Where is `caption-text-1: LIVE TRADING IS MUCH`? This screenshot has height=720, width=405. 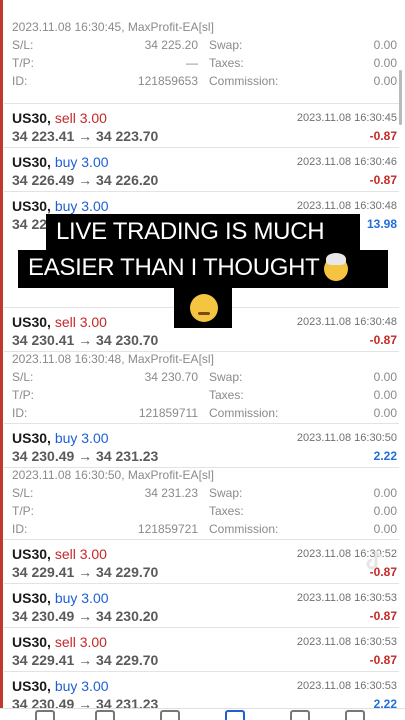 caption-text-1: LIVE TRADING IS MUCH is located at coordinates (190, 231).